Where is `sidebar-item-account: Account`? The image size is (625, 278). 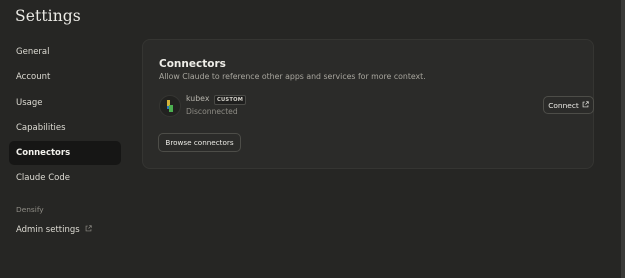 sidebar-item-account: Account is located at coordinates (65, 77).